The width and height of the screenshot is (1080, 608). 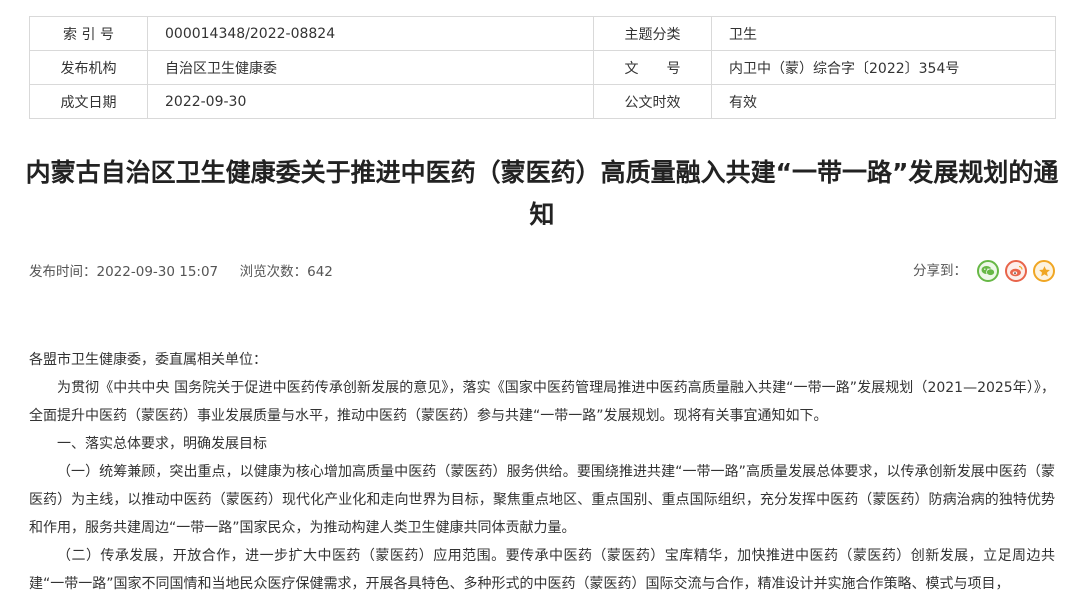 I want to click on meta-row-index: 索 引 号 000014348/2022-08824 主题分类 卫生, so click(x=542, y=33).